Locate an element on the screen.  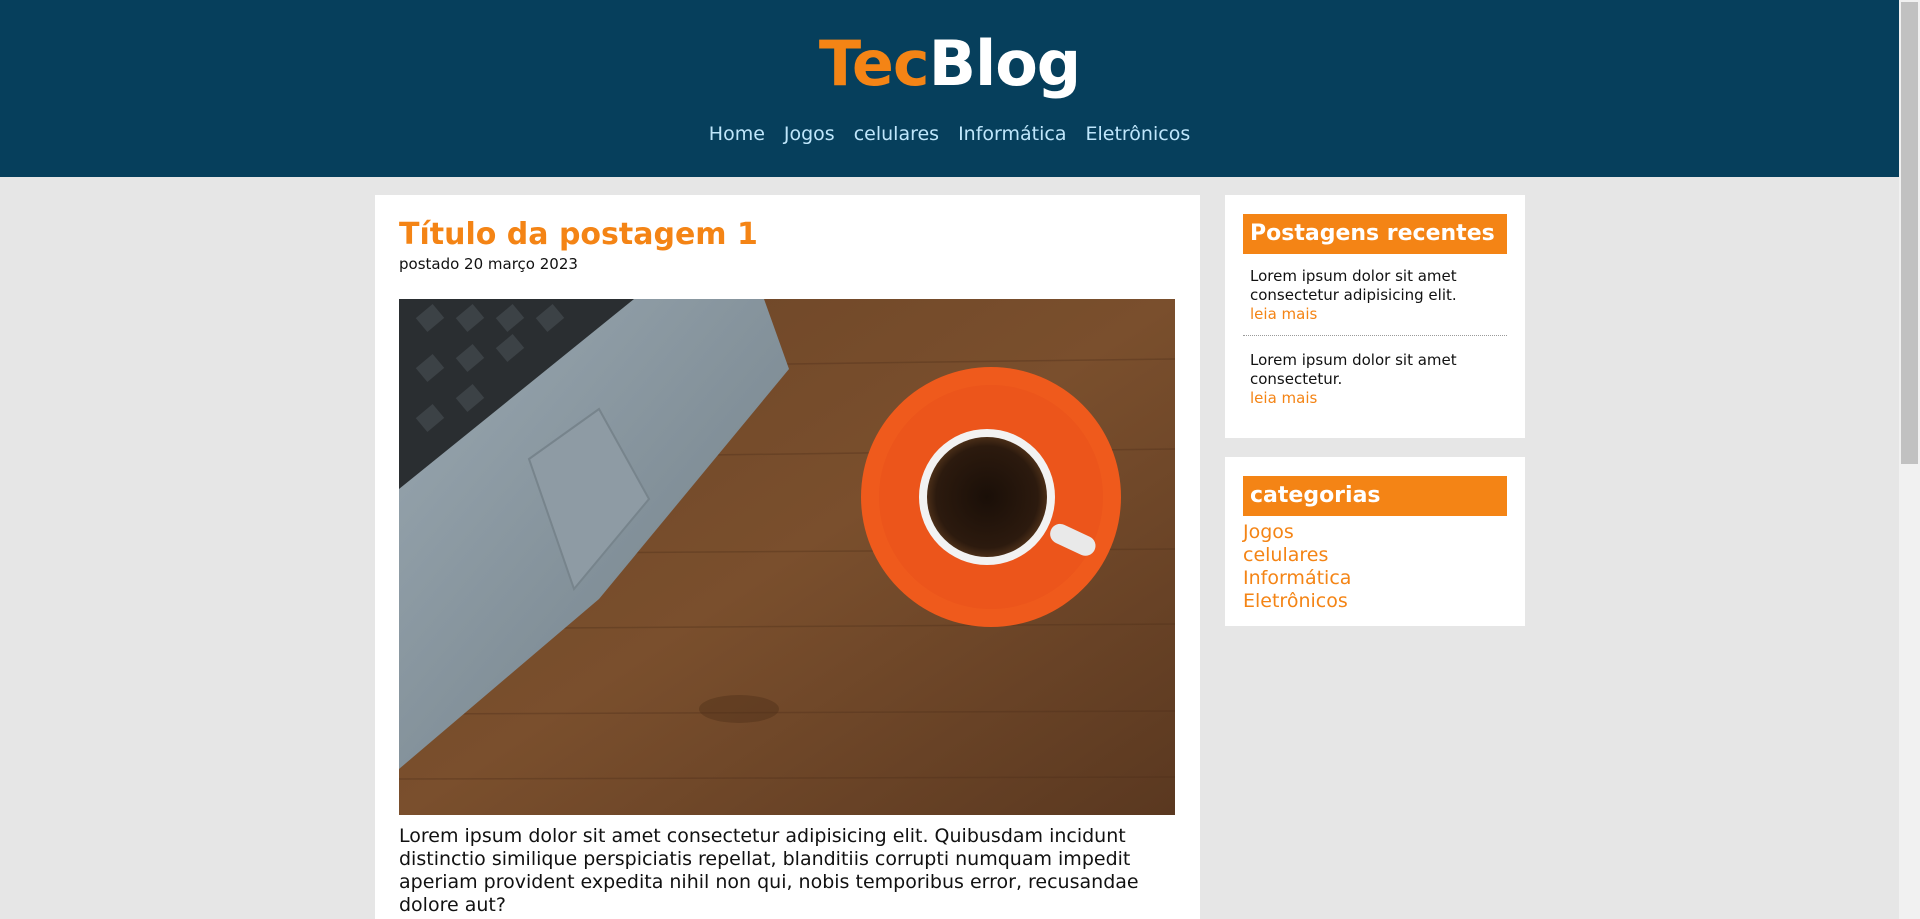
nav-informatica: Informática is located at coordinates (1012, 134).